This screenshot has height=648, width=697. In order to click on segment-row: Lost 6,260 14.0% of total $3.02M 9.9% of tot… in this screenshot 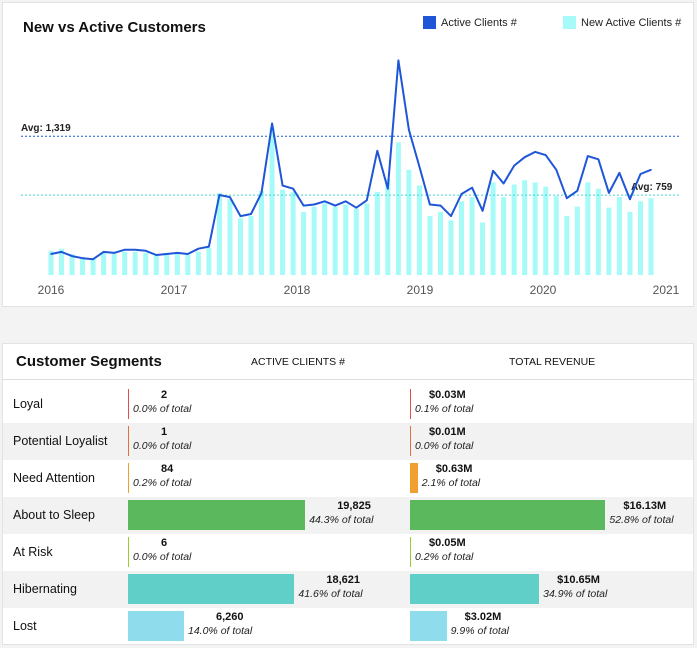, I will do `click(348, 626)`.